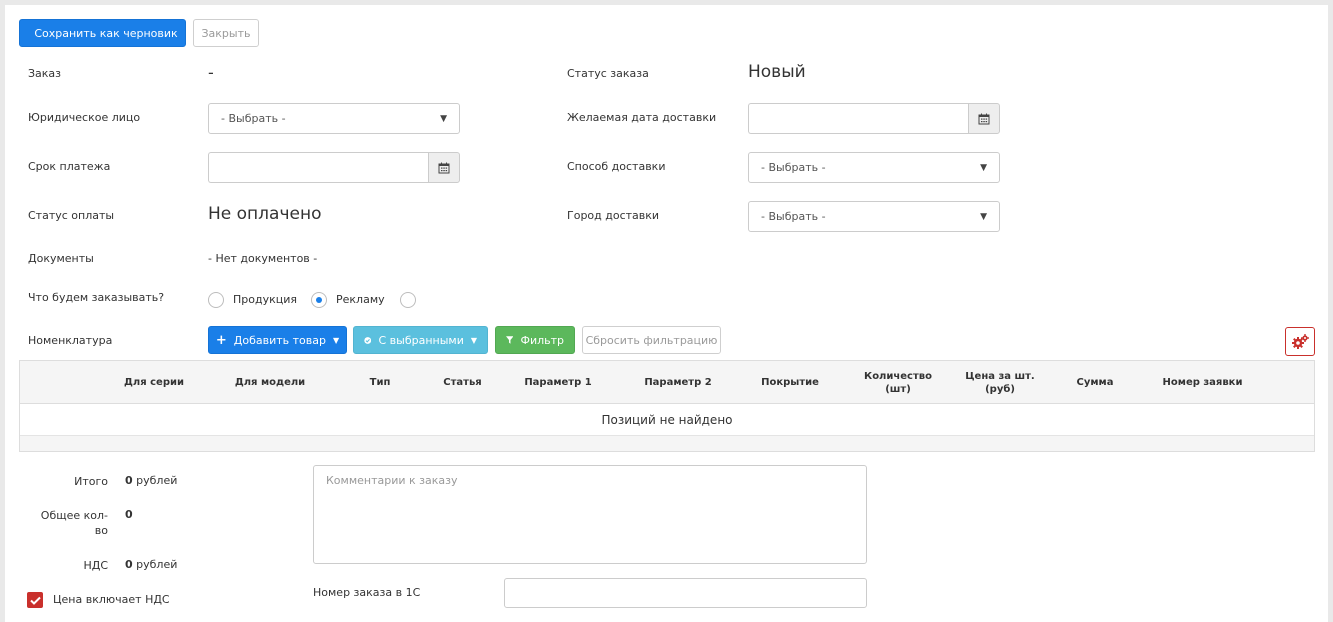 This screenshot has height=622, width=1333. I want to click on order-type-radio-ads, so click(319, 300).